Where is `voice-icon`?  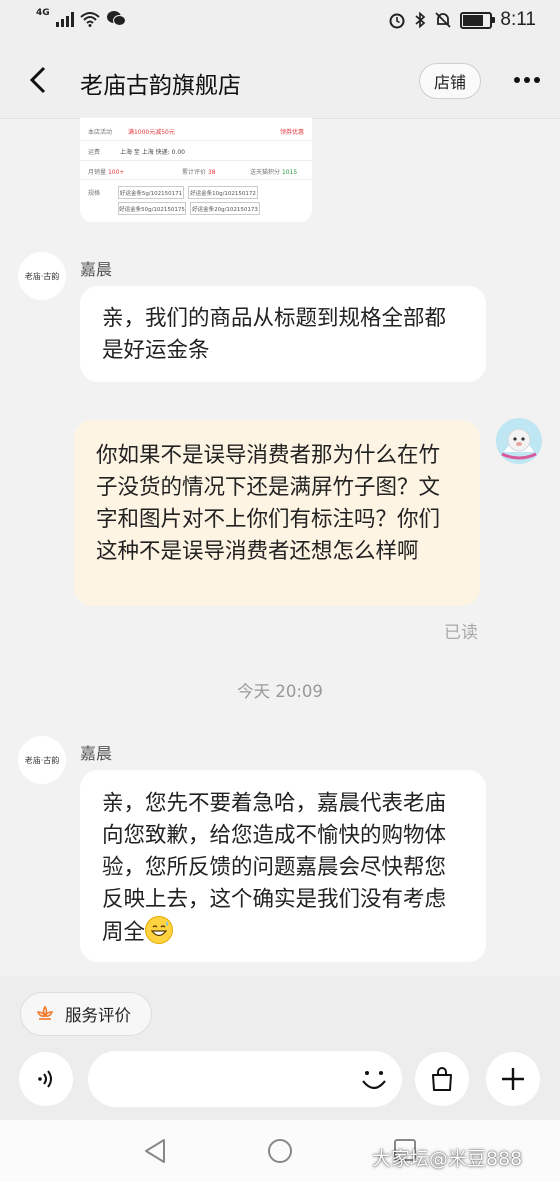 voice-icon is located at coordinates (45, 1079).